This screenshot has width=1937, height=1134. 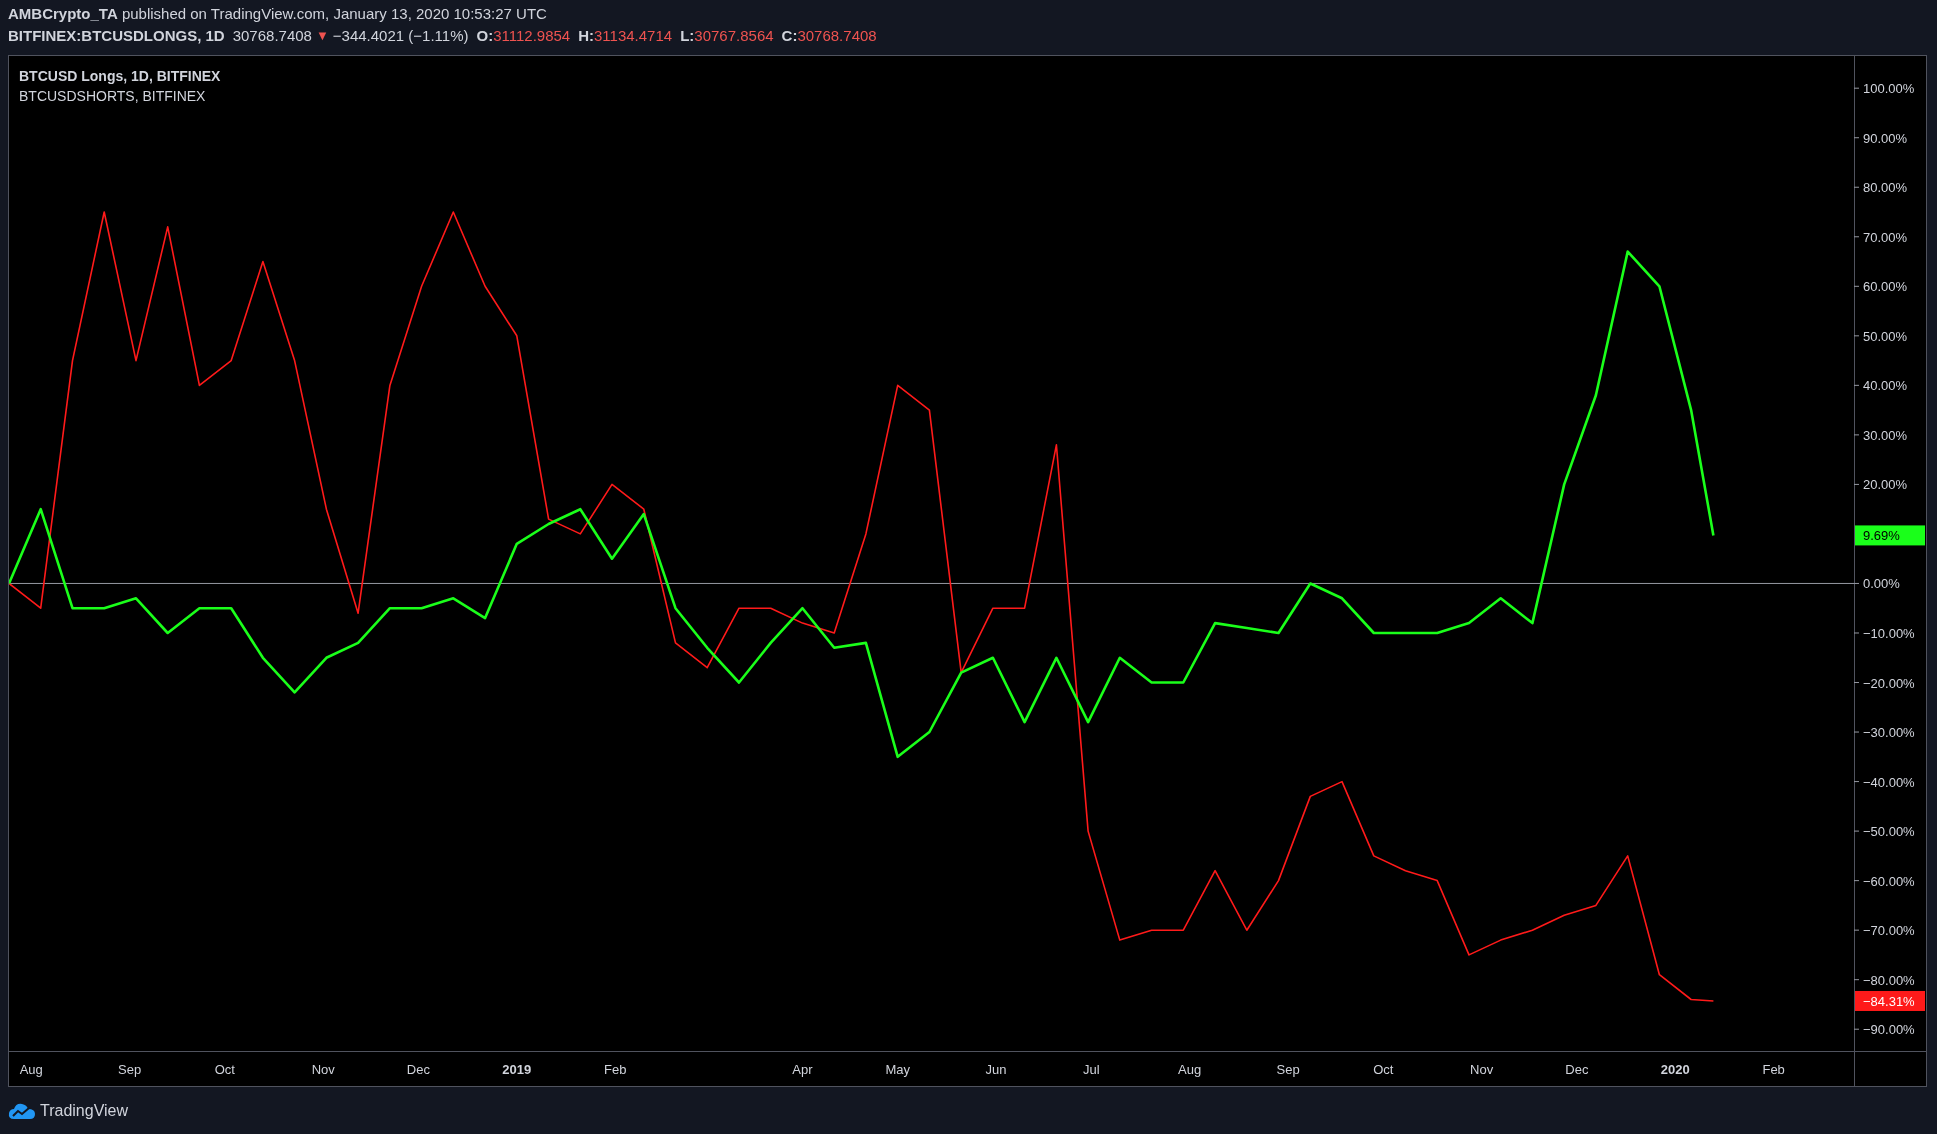 What do you see at coordinates (802, 1069) in the screenshot?
I see `axis-label: Apr` at bounding box center [802, 1069].